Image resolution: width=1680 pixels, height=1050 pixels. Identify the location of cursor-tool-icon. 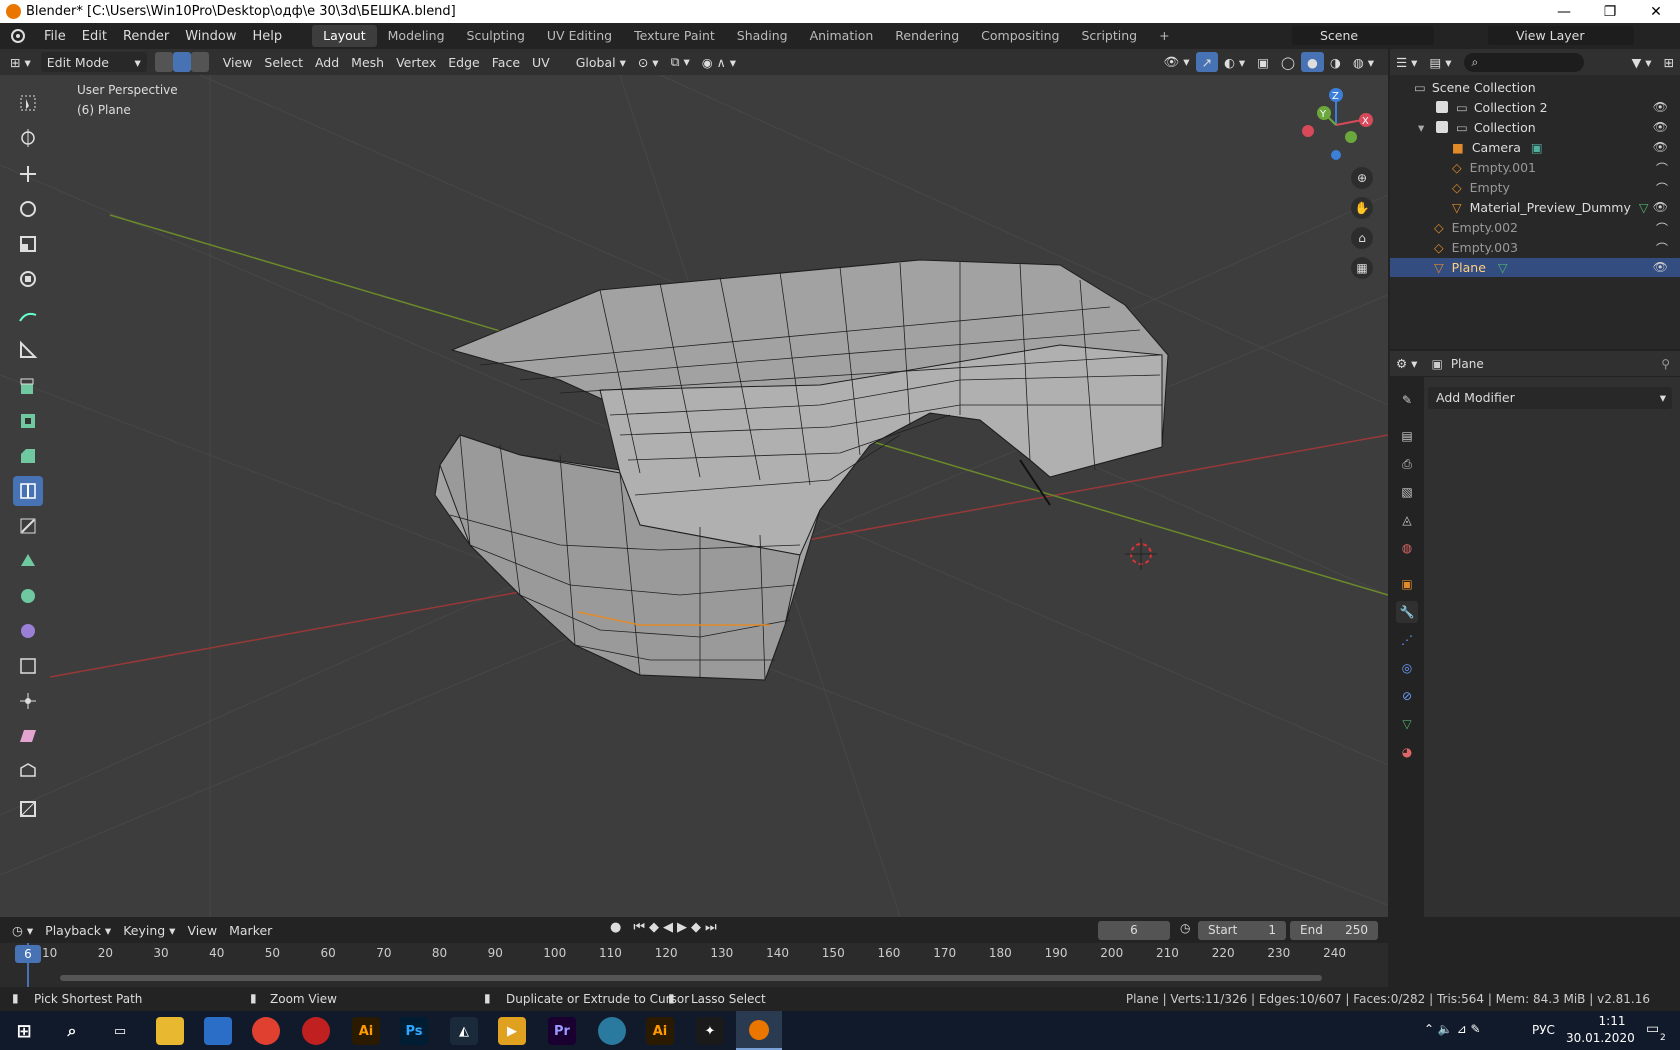
(28, 138).